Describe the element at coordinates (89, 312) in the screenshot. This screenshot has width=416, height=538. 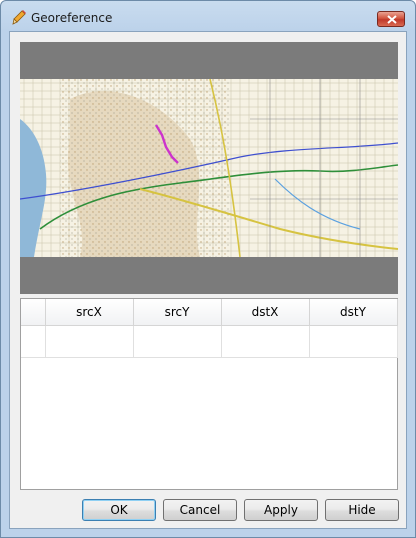
I see `column-header-srcx: srcX` at that location.